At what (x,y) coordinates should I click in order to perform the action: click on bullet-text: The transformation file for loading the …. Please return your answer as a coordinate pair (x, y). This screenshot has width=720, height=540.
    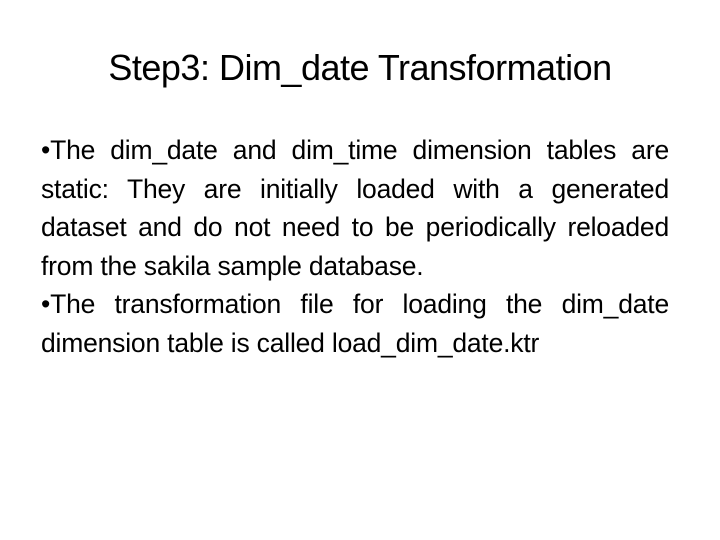
    Looking at the image, I should click on (355, 323).